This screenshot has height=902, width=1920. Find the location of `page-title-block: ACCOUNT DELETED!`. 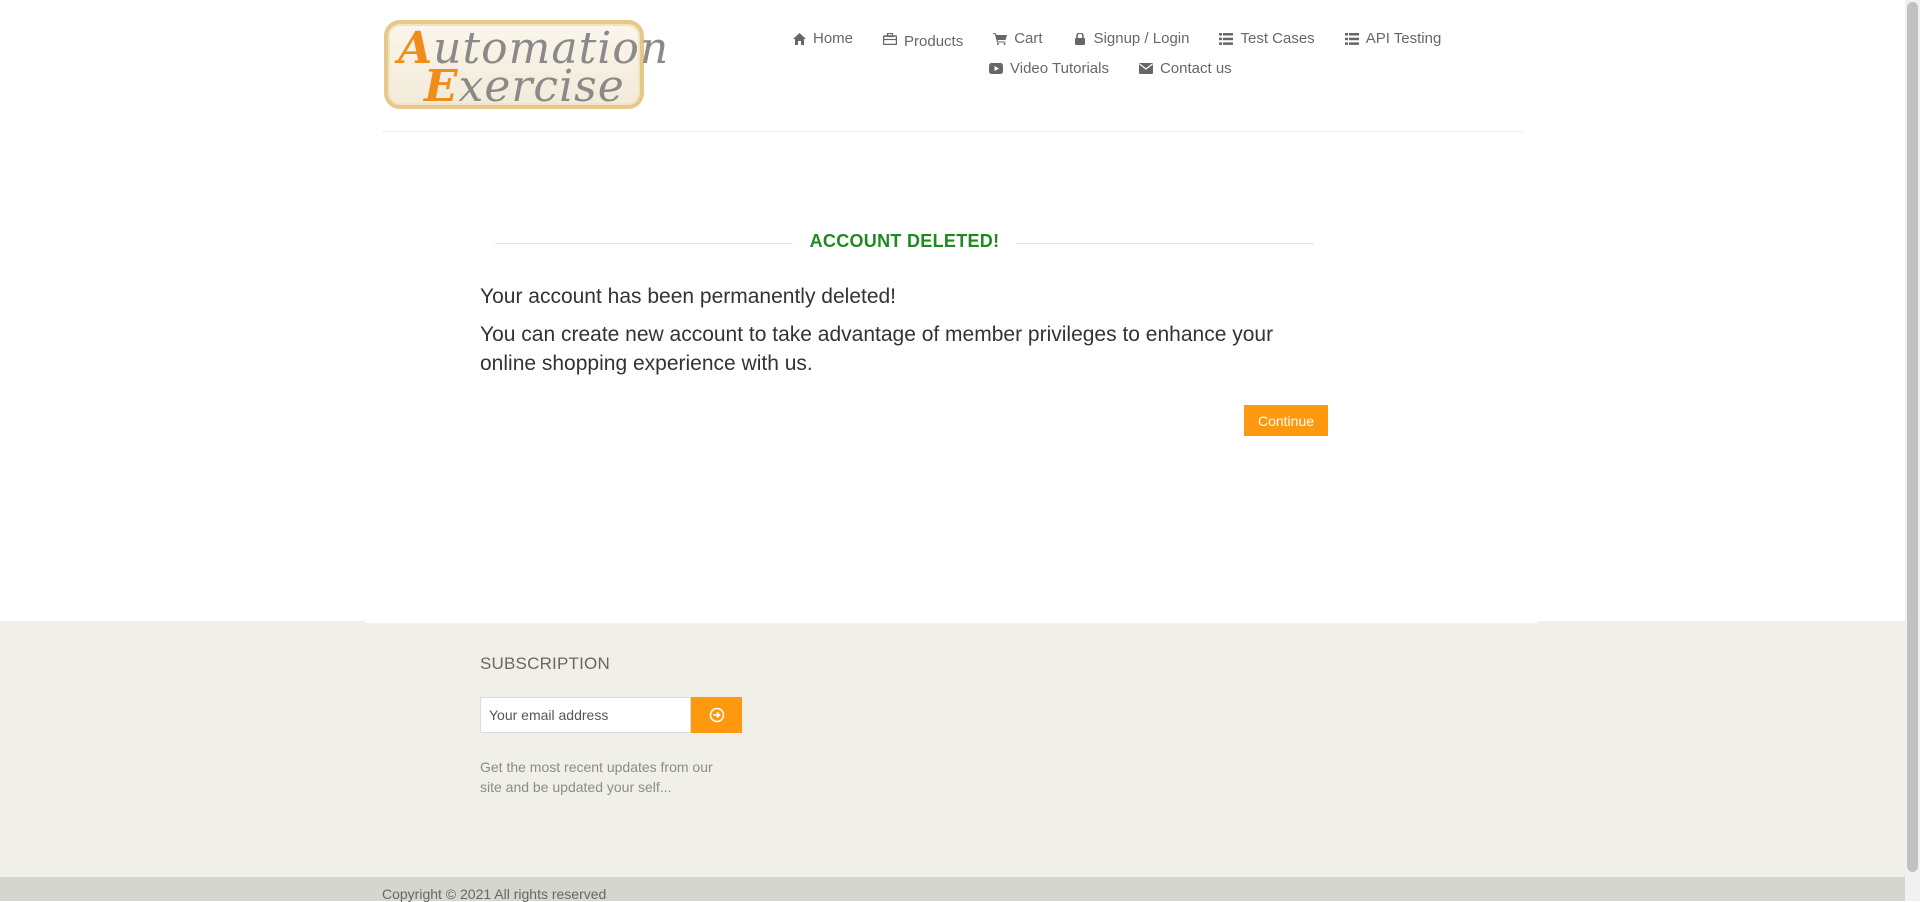

page-title-block: ACCOUNT DELETED! is located at coordinates (904, 243).